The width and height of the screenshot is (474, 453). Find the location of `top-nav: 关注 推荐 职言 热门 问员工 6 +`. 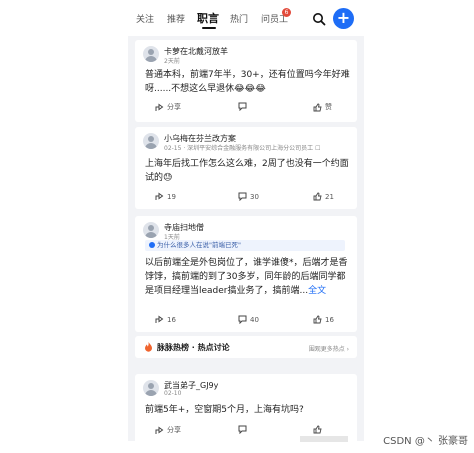

top-nav: 关注 推荐 职言 热门 问员工 6 + is located at coordinates (246, 18).